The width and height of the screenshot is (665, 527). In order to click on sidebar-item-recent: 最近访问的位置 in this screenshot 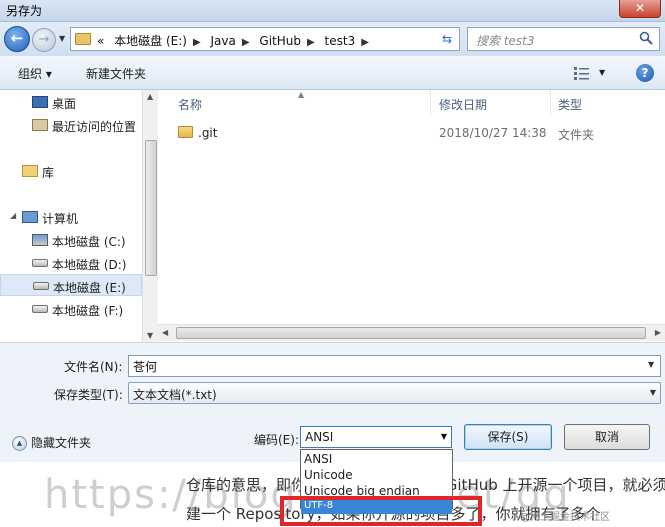, I will do `click(71, 125)`.